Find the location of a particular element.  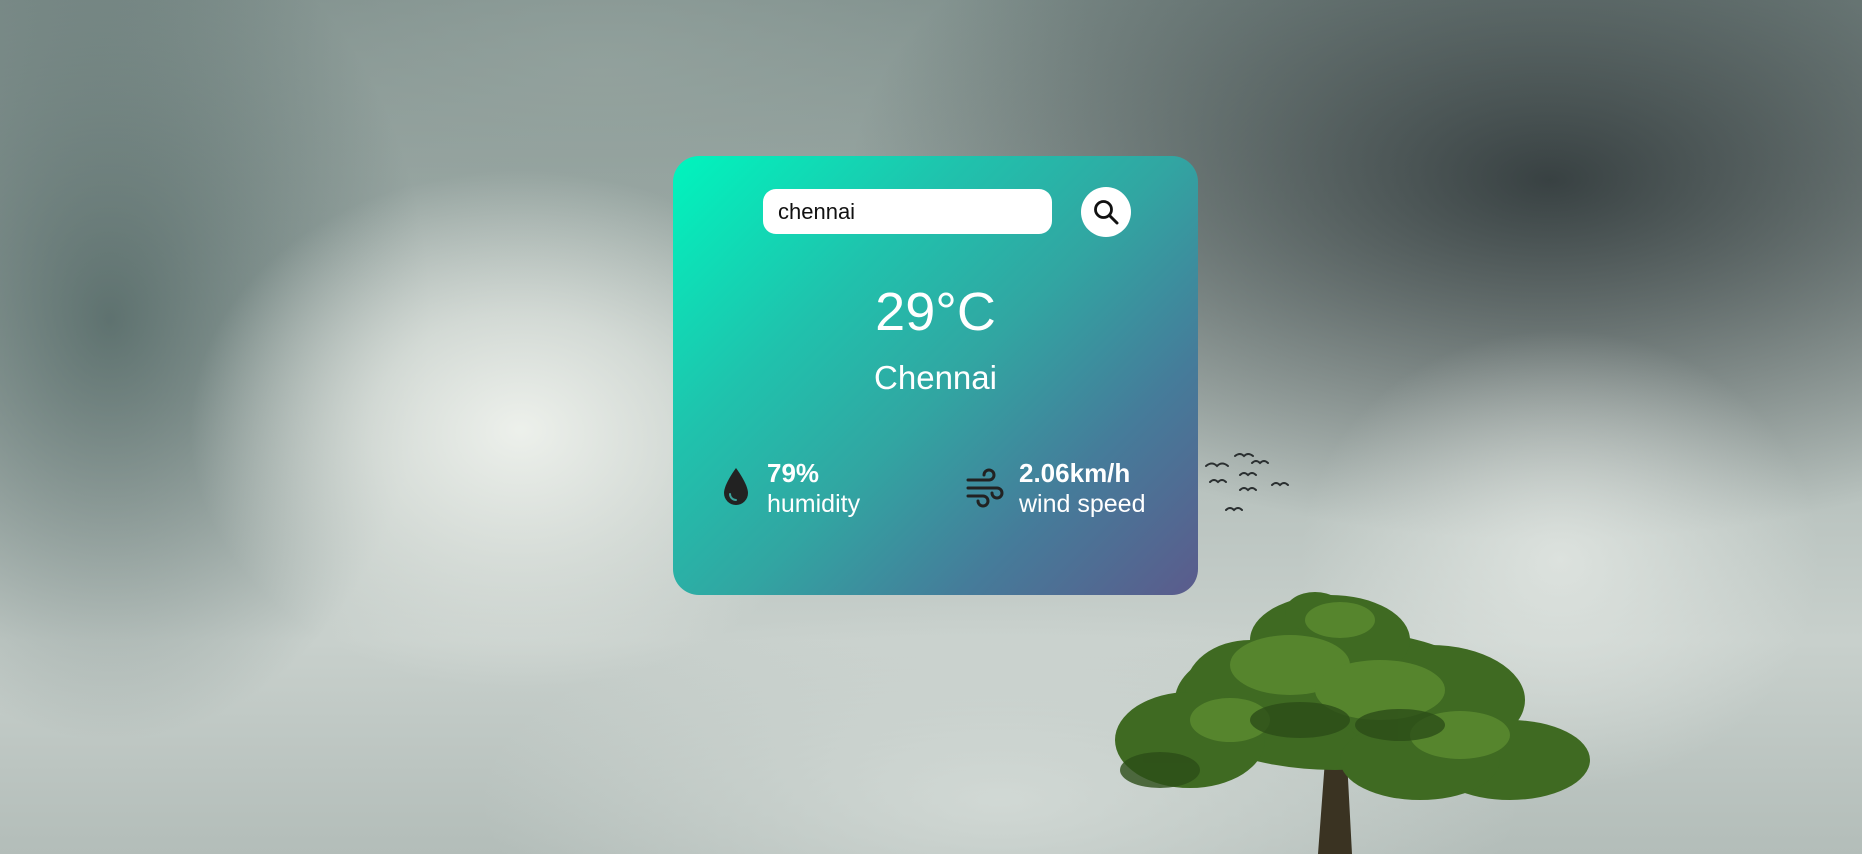

humidity-label: humidity is located at coordinates (814, 504).